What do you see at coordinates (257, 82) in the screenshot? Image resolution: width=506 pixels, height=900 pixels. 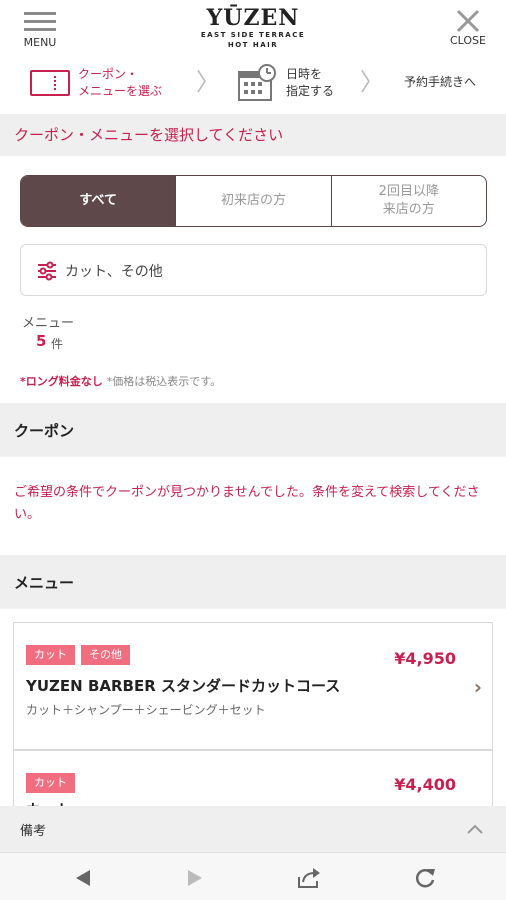 I see `calendar-icon` at bounding box center [257, 82].